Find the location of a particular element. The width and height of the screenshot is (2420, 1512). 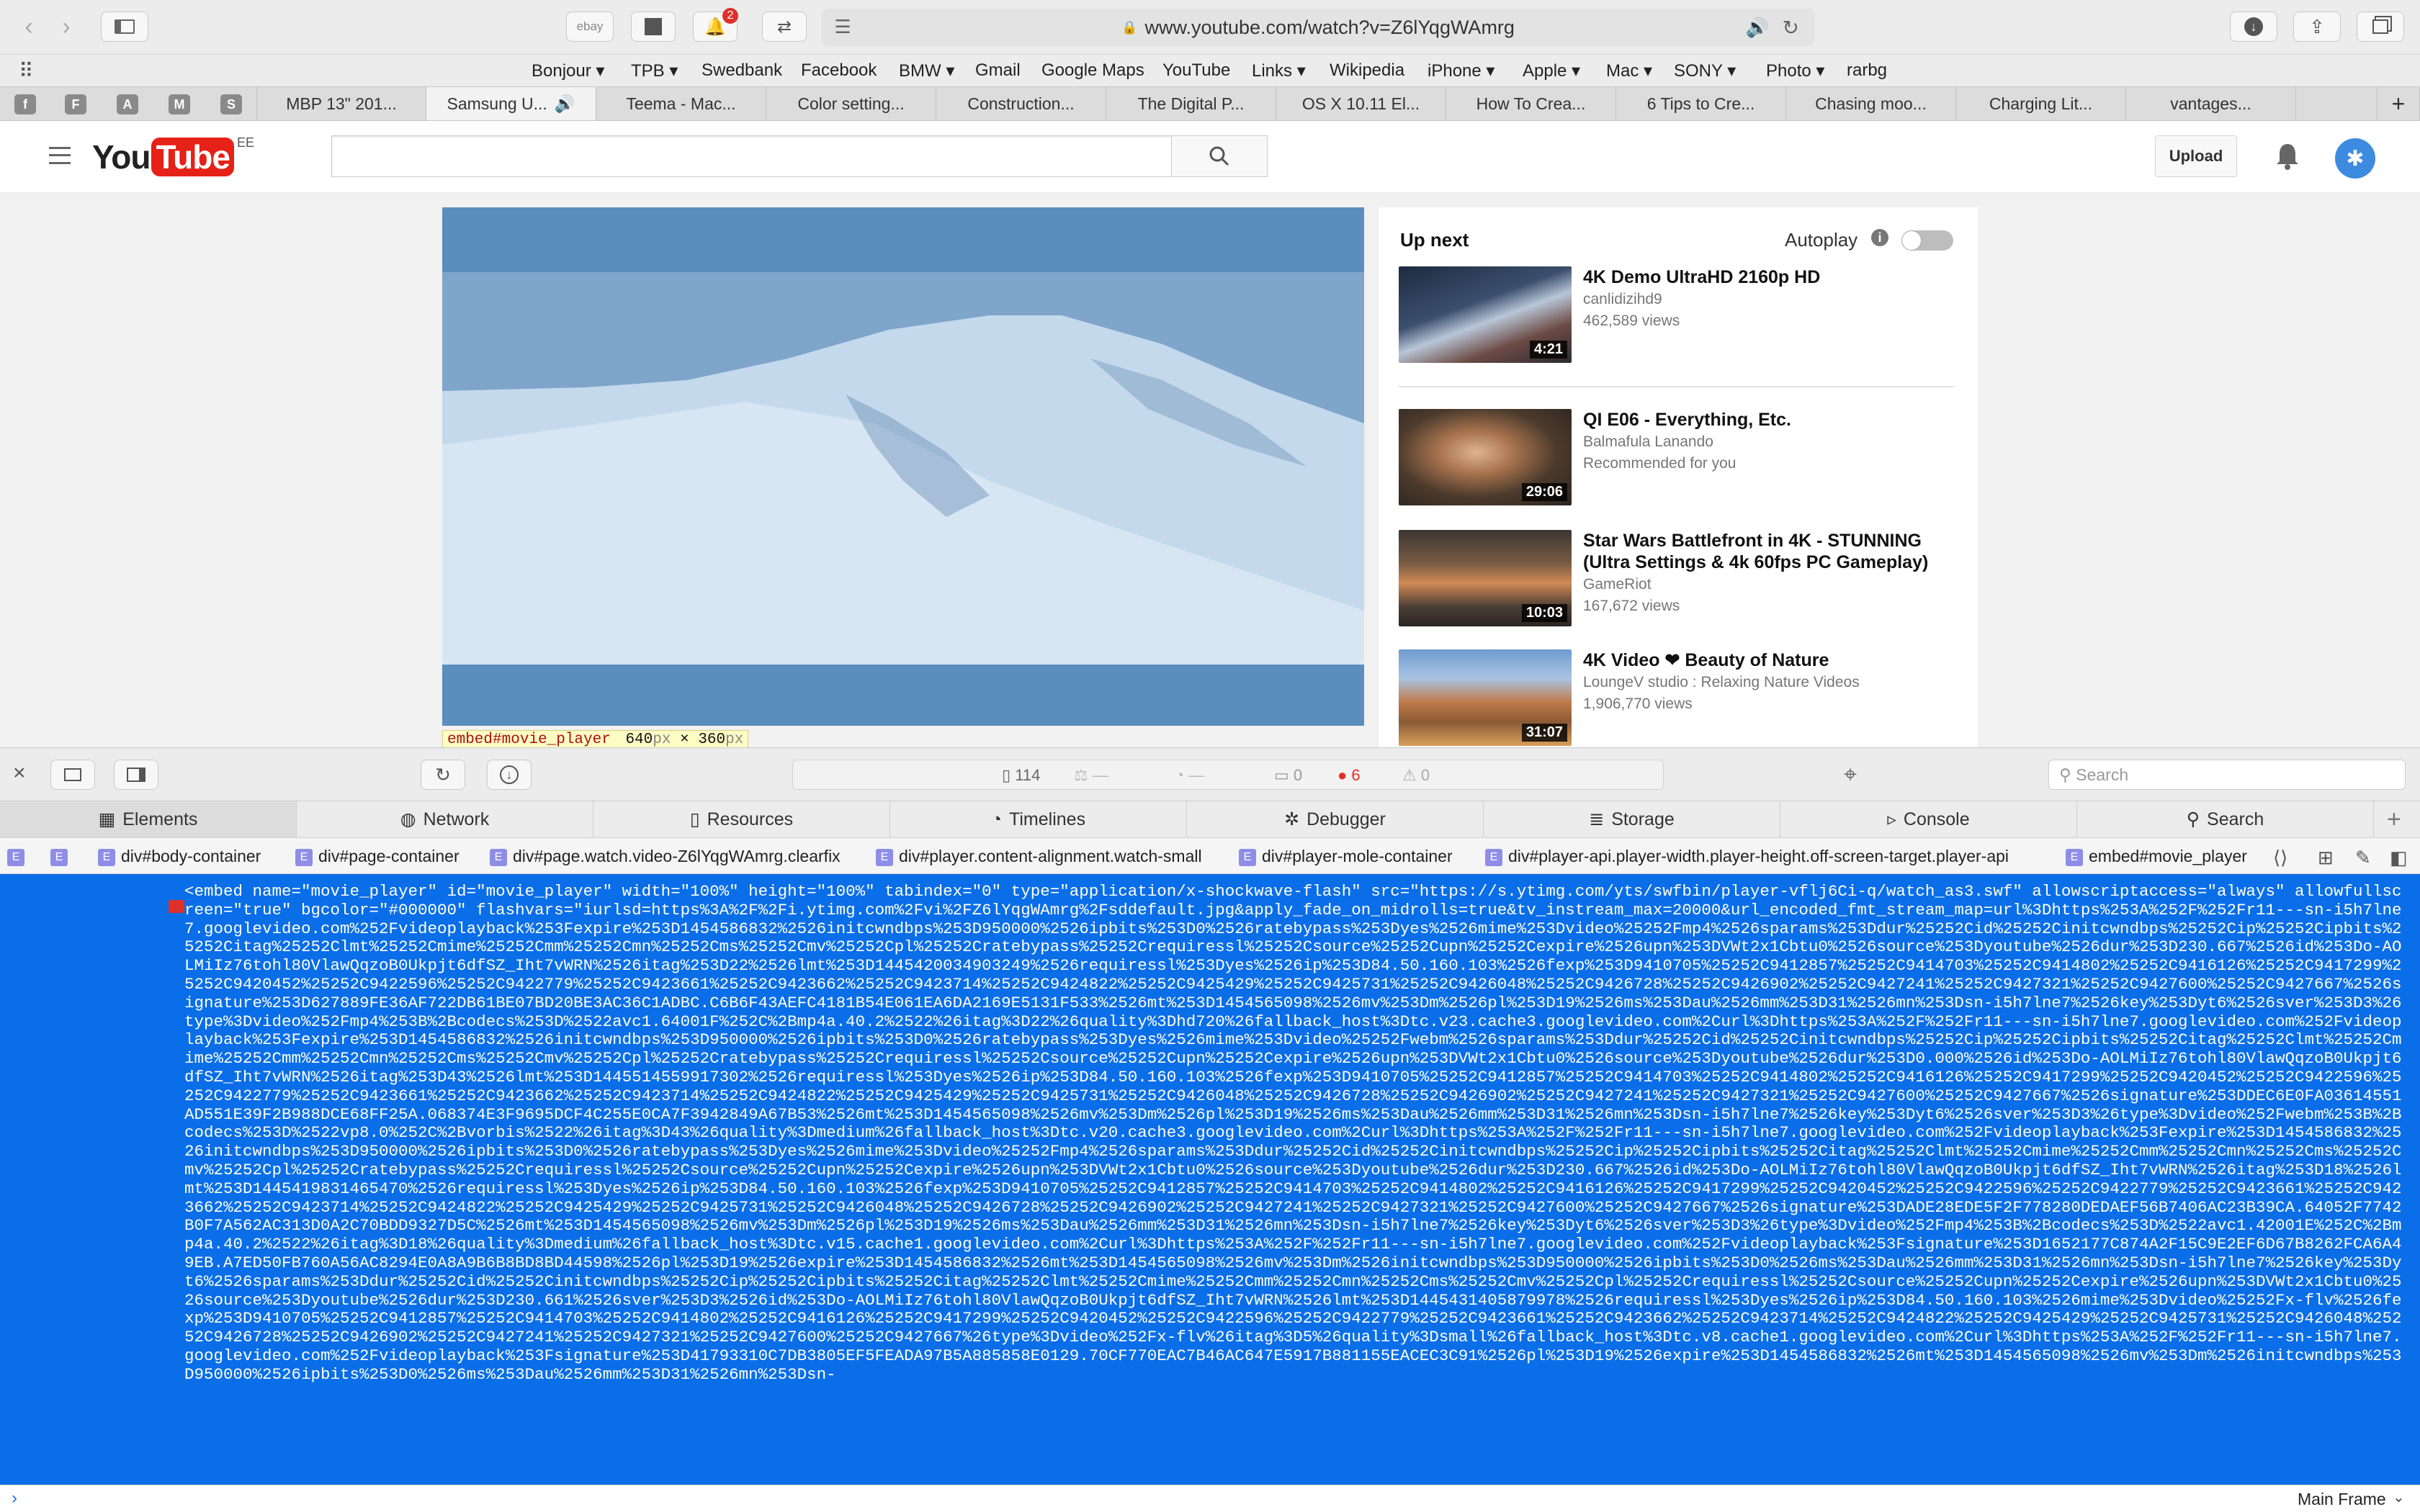

grid-icon: ⊞ is located at coordinates (2326, 858).